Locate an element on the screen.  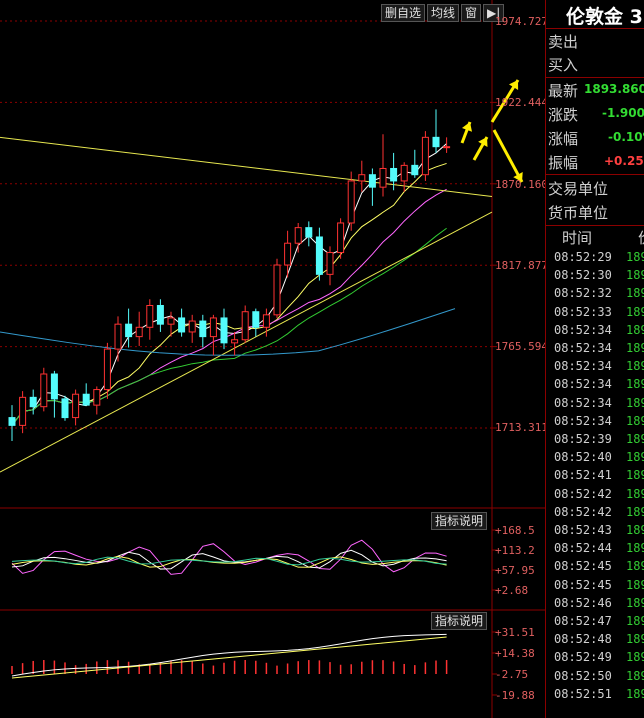
indicator-1-tick: +57.95 is located at coordinates (515, 570).